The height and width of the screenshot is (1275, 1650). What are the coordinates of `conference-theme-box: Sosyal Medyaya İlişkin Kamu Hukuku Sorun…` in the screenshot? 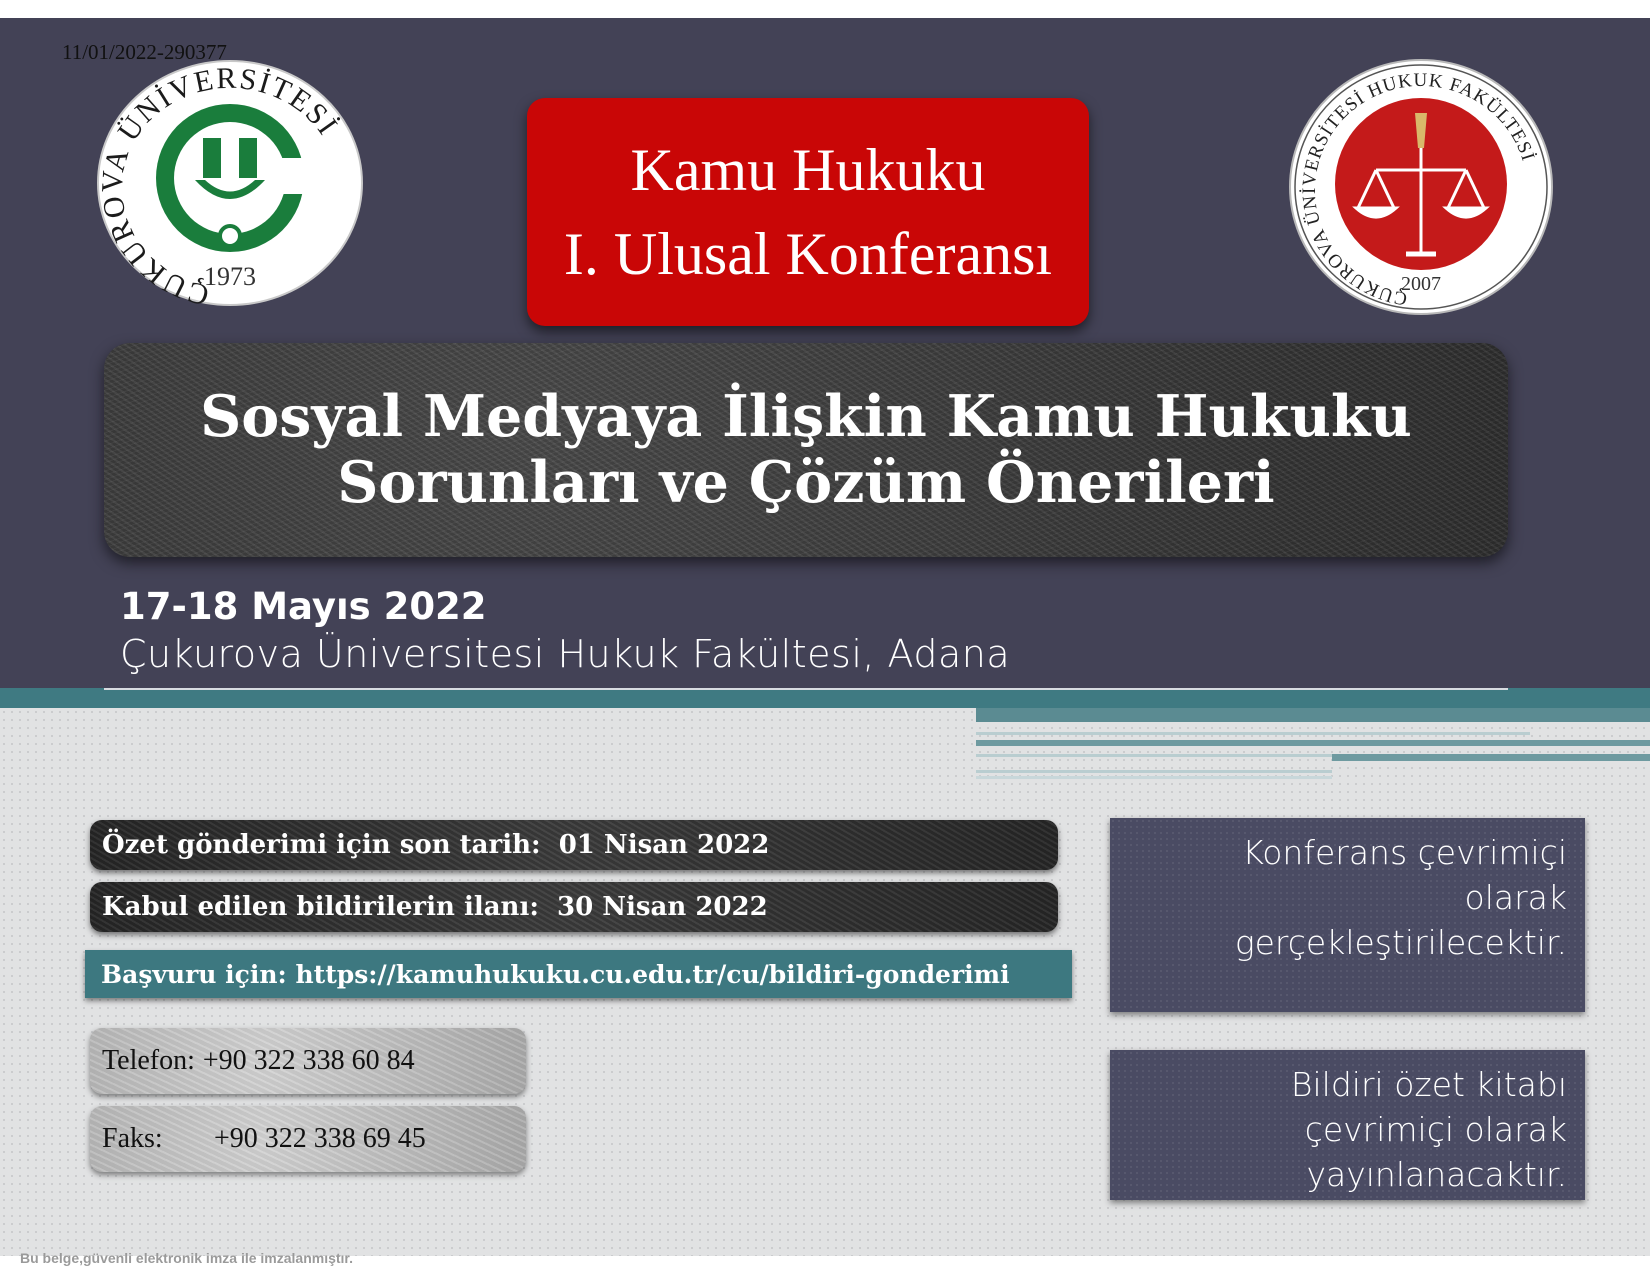 It's located at (806, 450).